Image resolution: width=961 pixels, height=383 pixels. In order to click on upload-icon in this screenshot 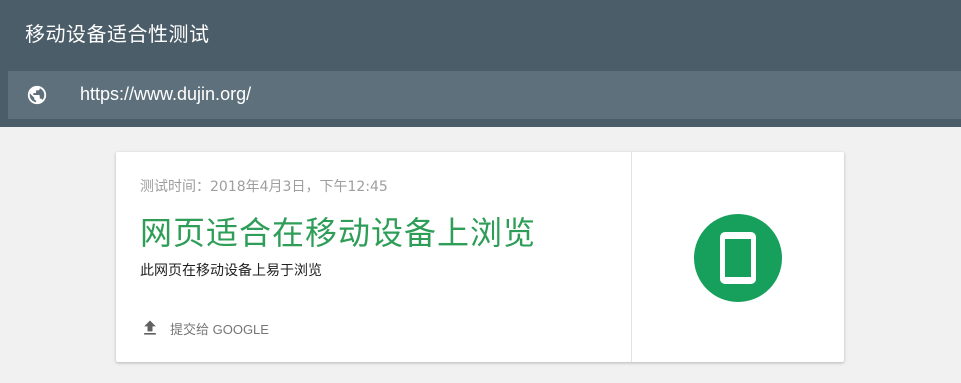, I will do `click(150, 327)`.